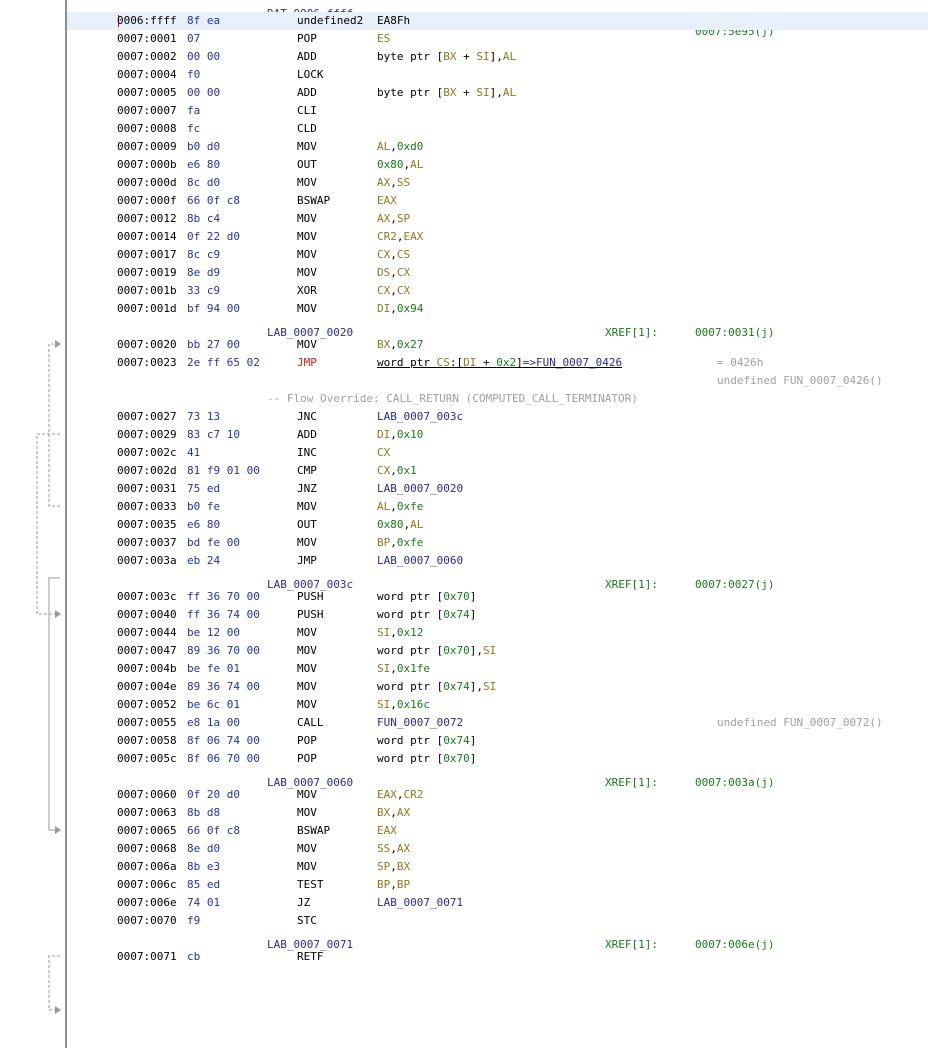  Describe the element at coordinates (497, 633) in the screenshot. I see `instruction-row: 0007:0044 be 12 00 MOV SI,0x12` at that location.